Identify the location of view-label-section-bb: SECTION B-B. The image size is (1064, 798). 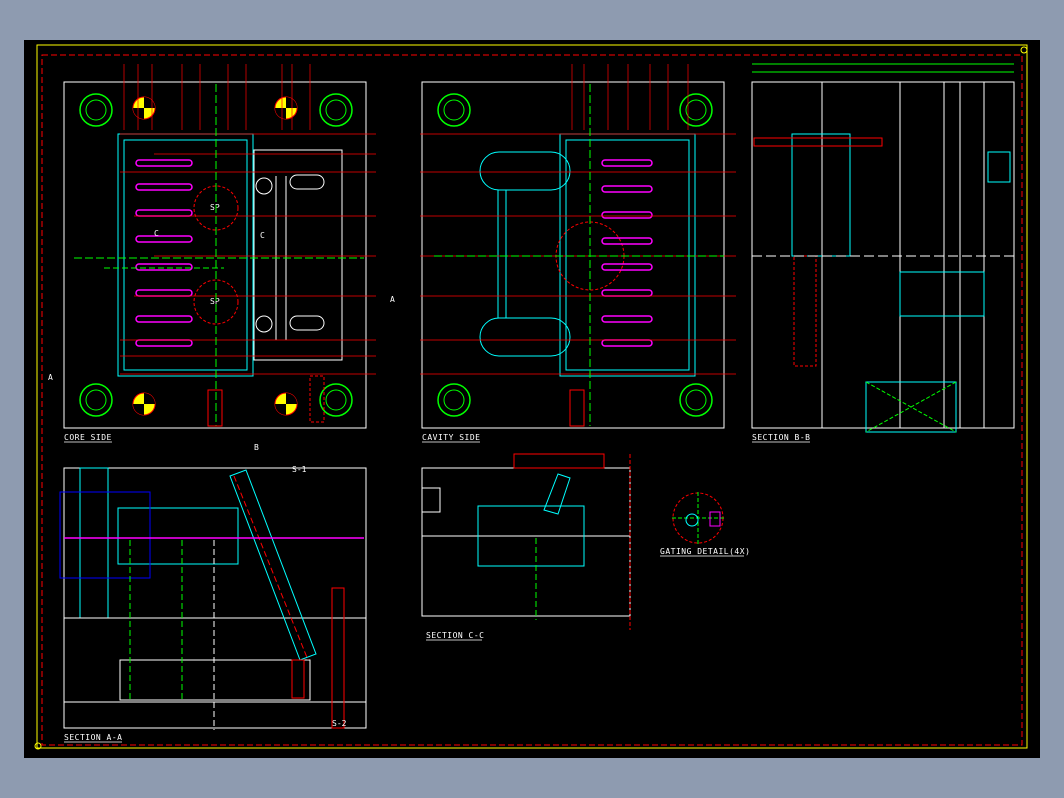
(781, 437).